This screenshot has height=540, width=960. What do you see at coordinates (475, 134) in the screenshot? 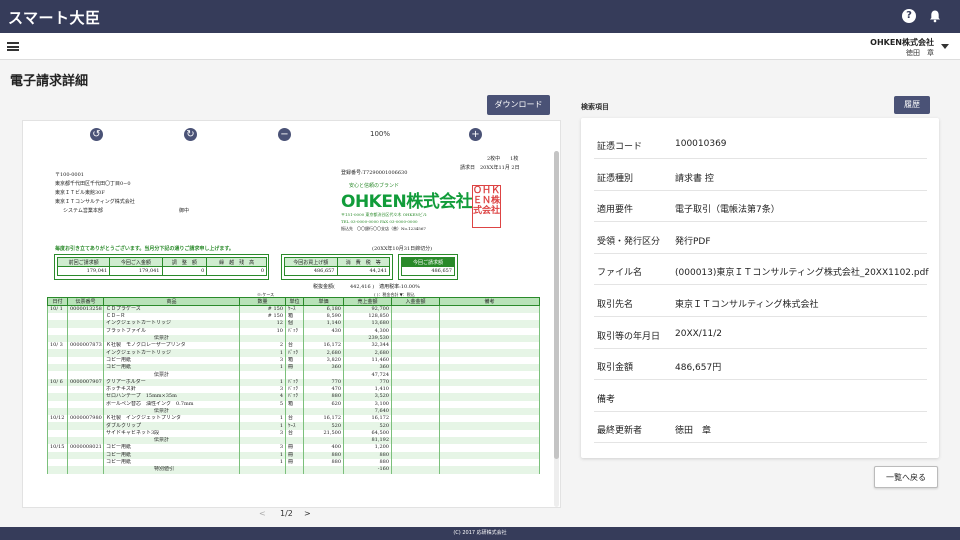
I see `zoom-in-icon: +` at bounding box center [475, 134].